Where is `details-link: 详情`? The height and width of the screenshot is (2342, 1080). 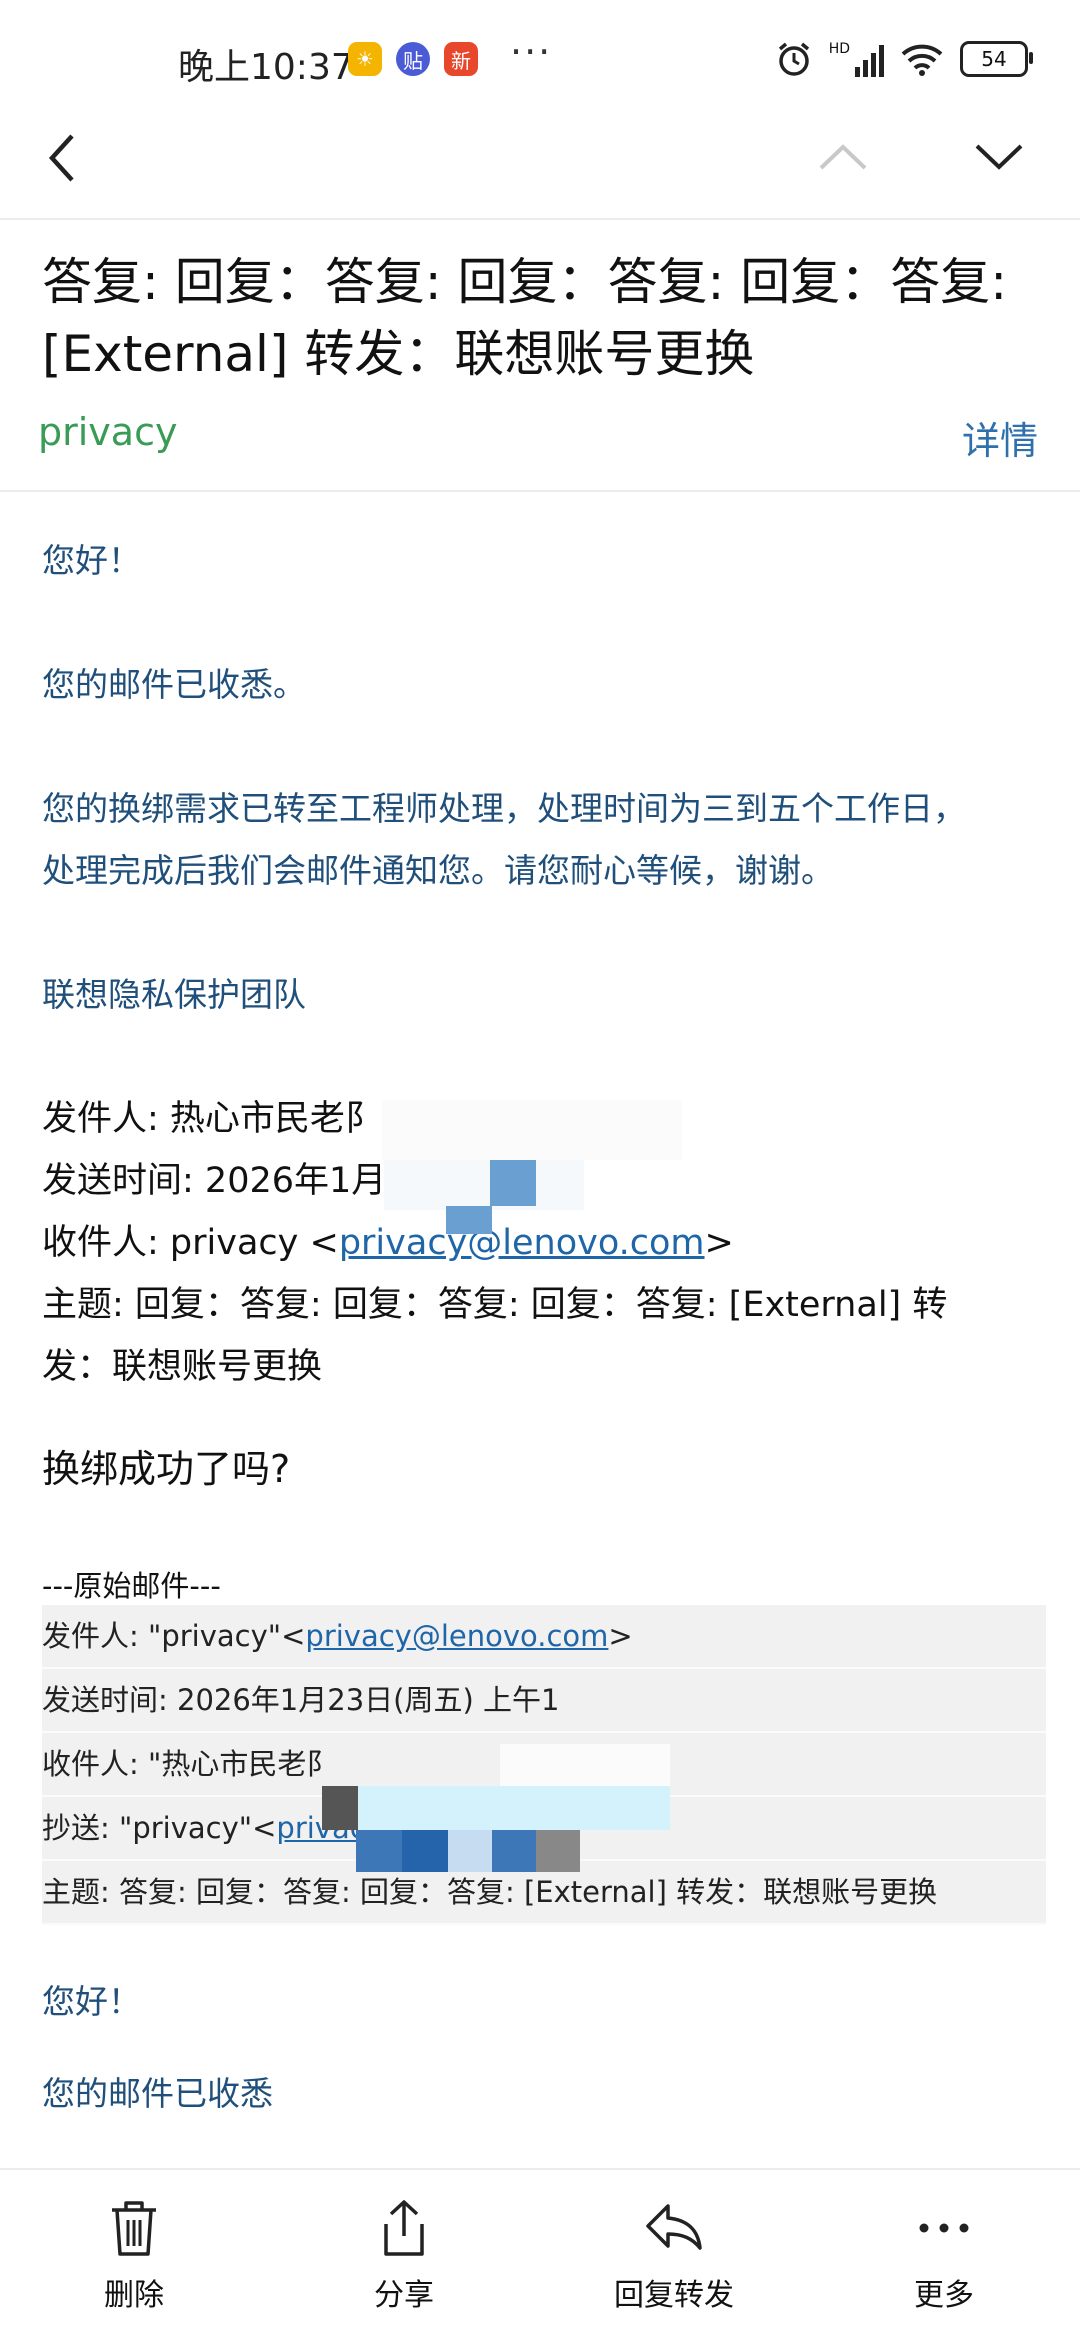 details-link: 详情 is located at coordinates (1000, 437).